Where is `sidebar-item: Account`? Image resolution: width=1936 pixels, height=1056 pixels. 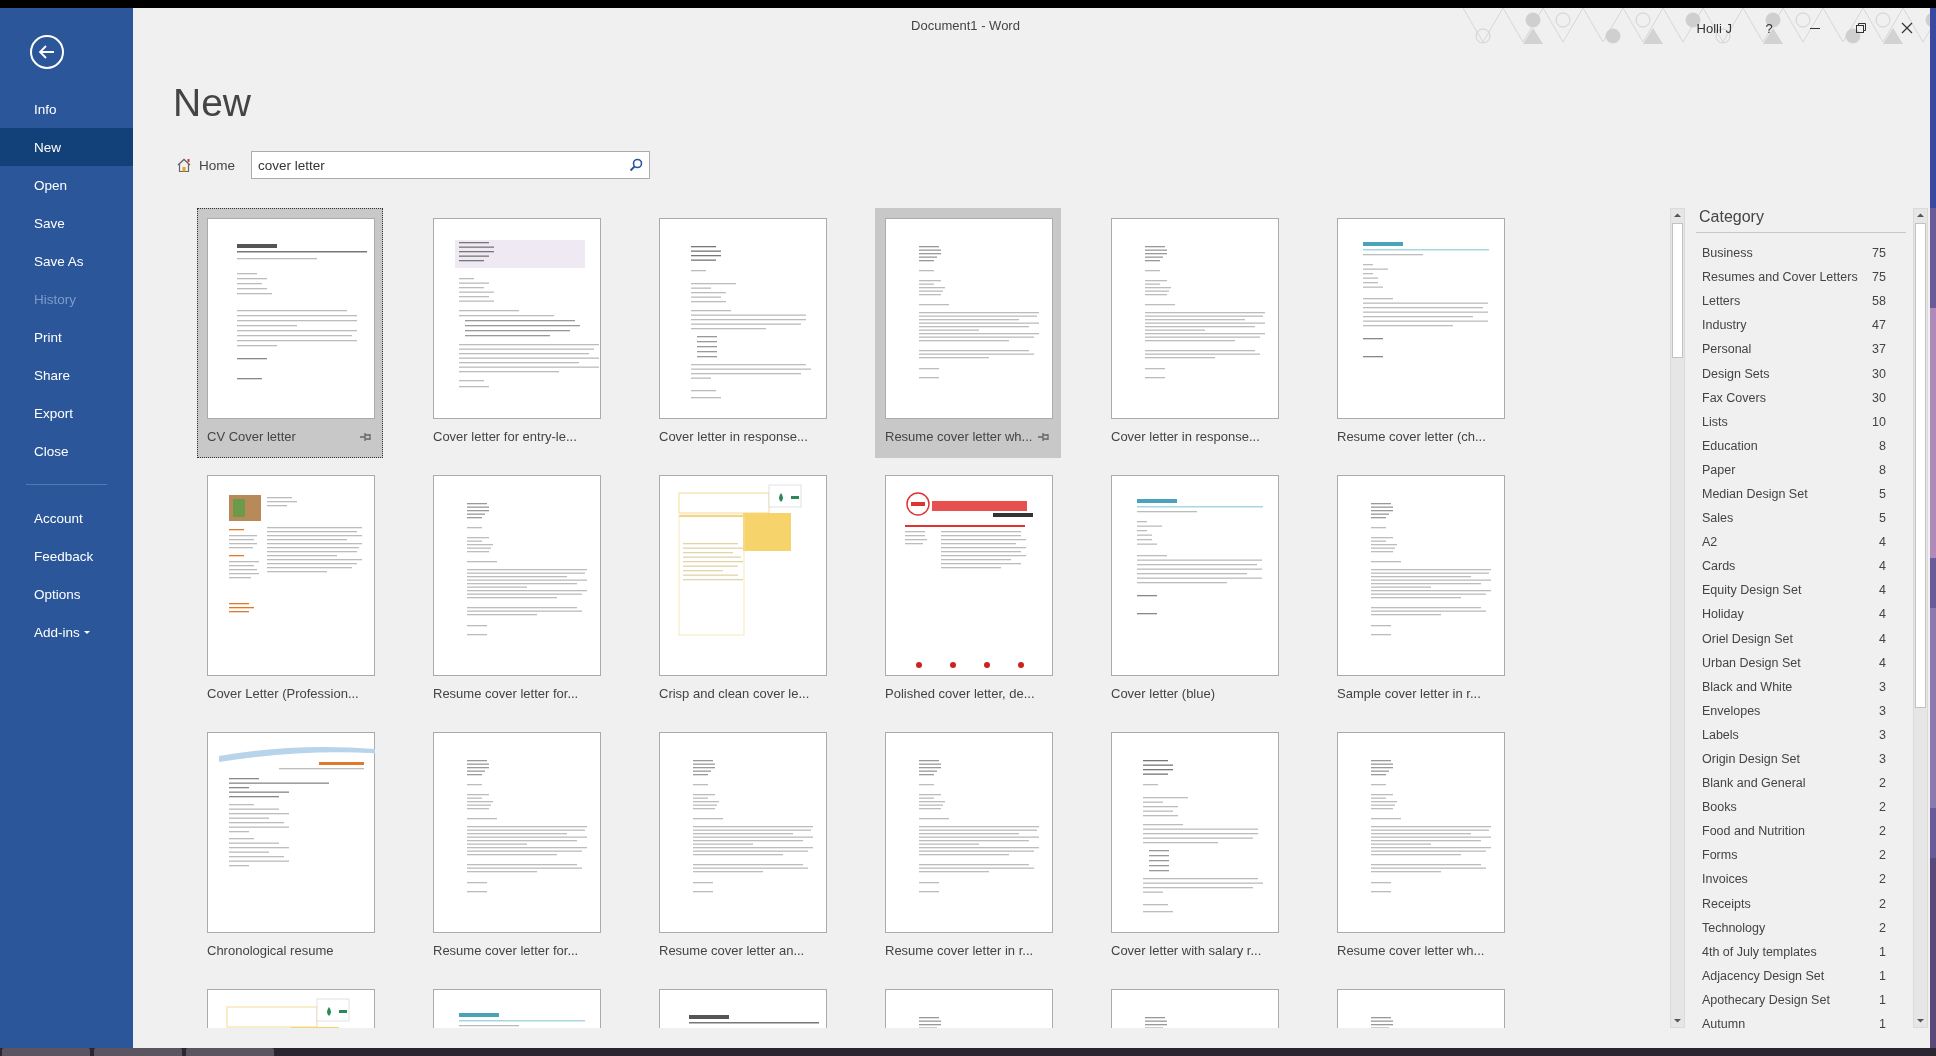 sidebar-item: Account is located at coordinates (66, 518).